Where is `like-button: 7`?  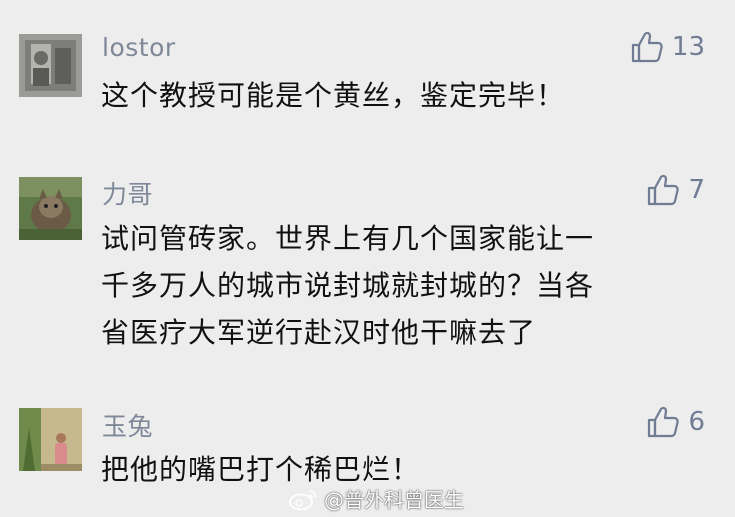 like-button: 7 is located at coordinates (675, 190).